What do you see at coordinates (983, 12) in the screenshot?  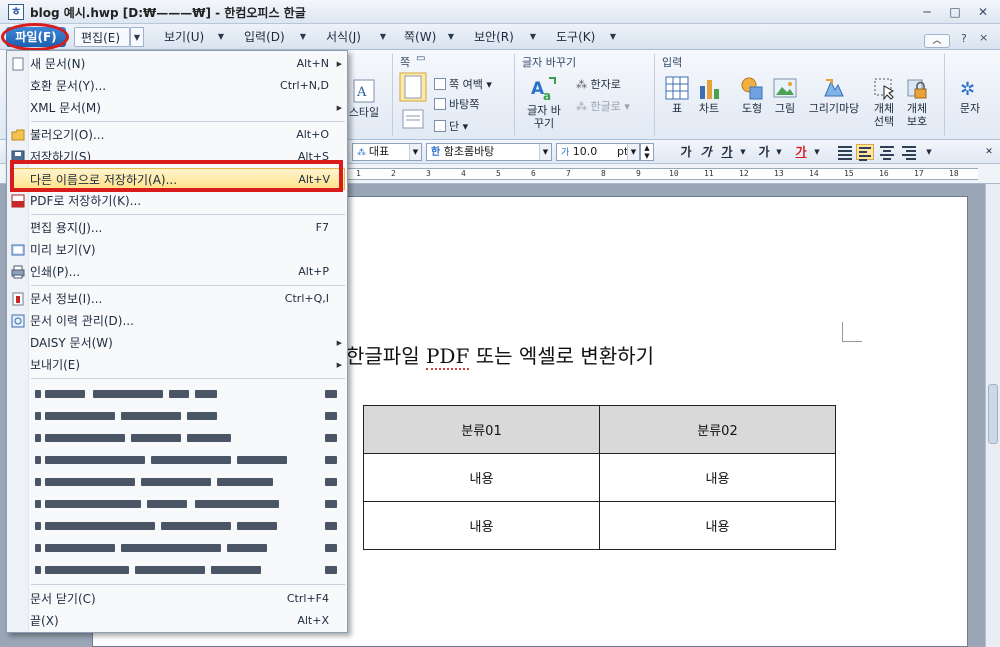 I see `close-button: ✕` at bounding box center [983, 12].